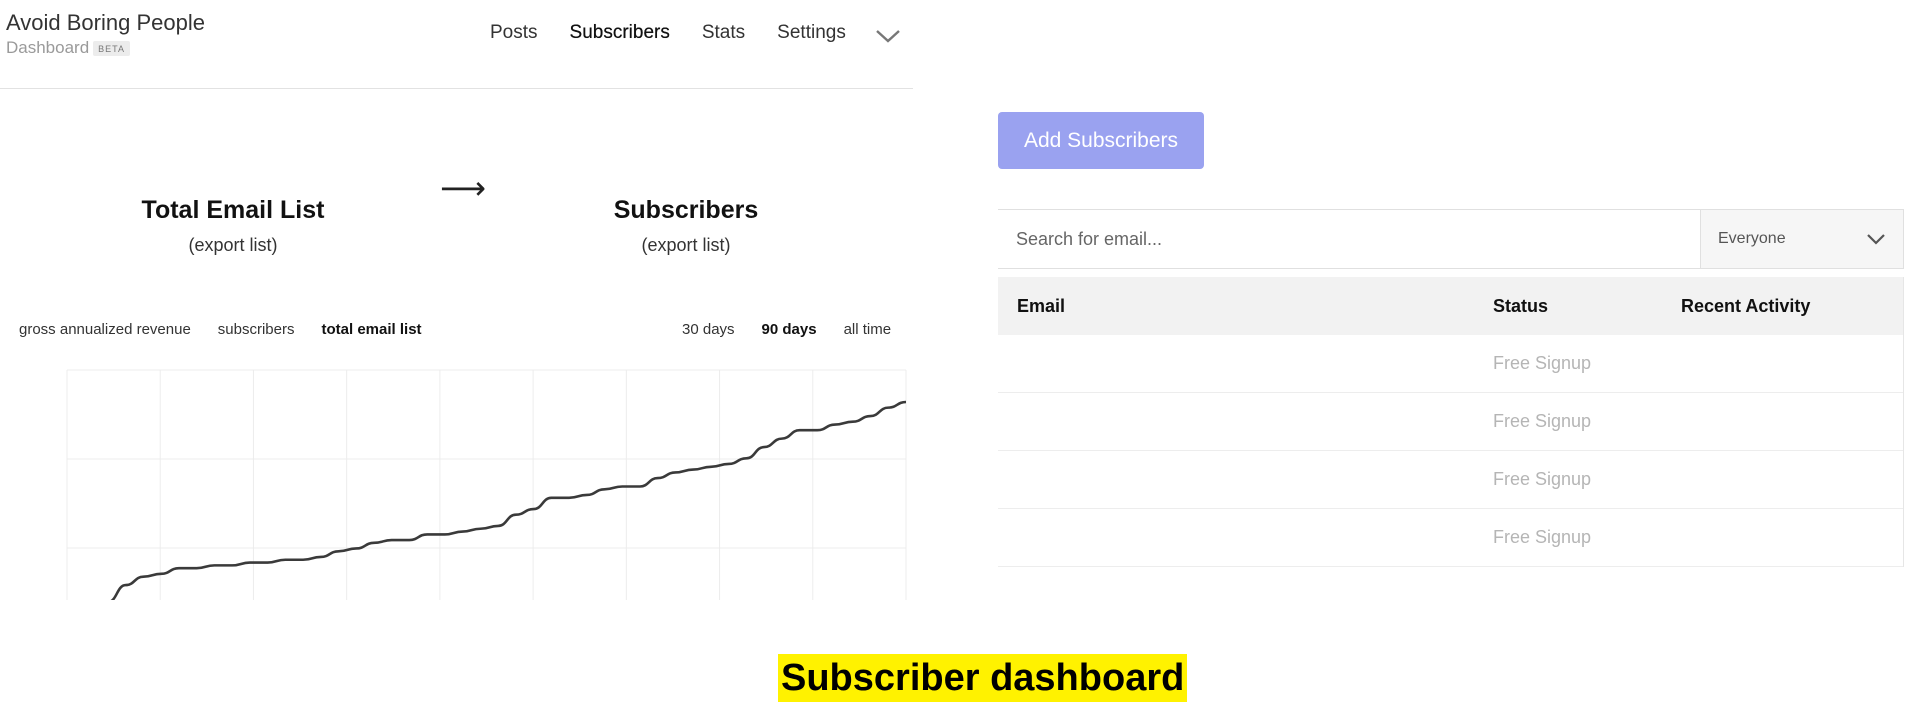 The height and width of the screenshot is (717, 1912). I want to click on metric-total-email-list: total email list, so click(372, 329).